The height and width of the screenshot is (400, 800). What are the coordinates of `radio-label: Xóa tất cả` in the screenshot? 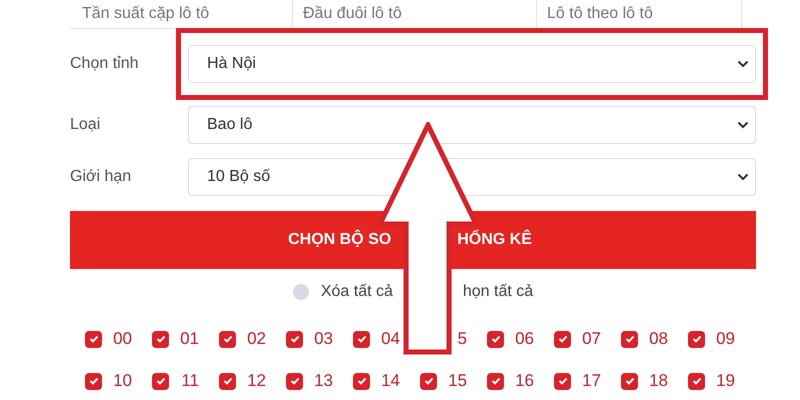 It's located at (356, 292).